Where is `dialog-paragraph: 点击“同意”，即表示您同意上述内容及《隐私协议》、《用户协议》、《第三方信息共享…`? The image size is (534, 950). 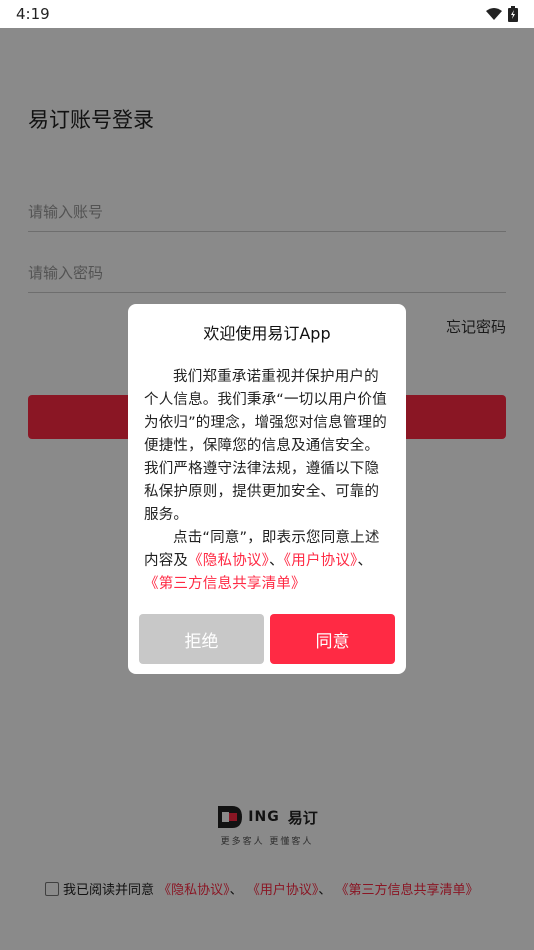 dialog-paragraph: 点击“同意”，即表示您同意上述内容及《隐私协议》、《用户协议》、《第三方信息共享… is located at coordinates (268, 561).